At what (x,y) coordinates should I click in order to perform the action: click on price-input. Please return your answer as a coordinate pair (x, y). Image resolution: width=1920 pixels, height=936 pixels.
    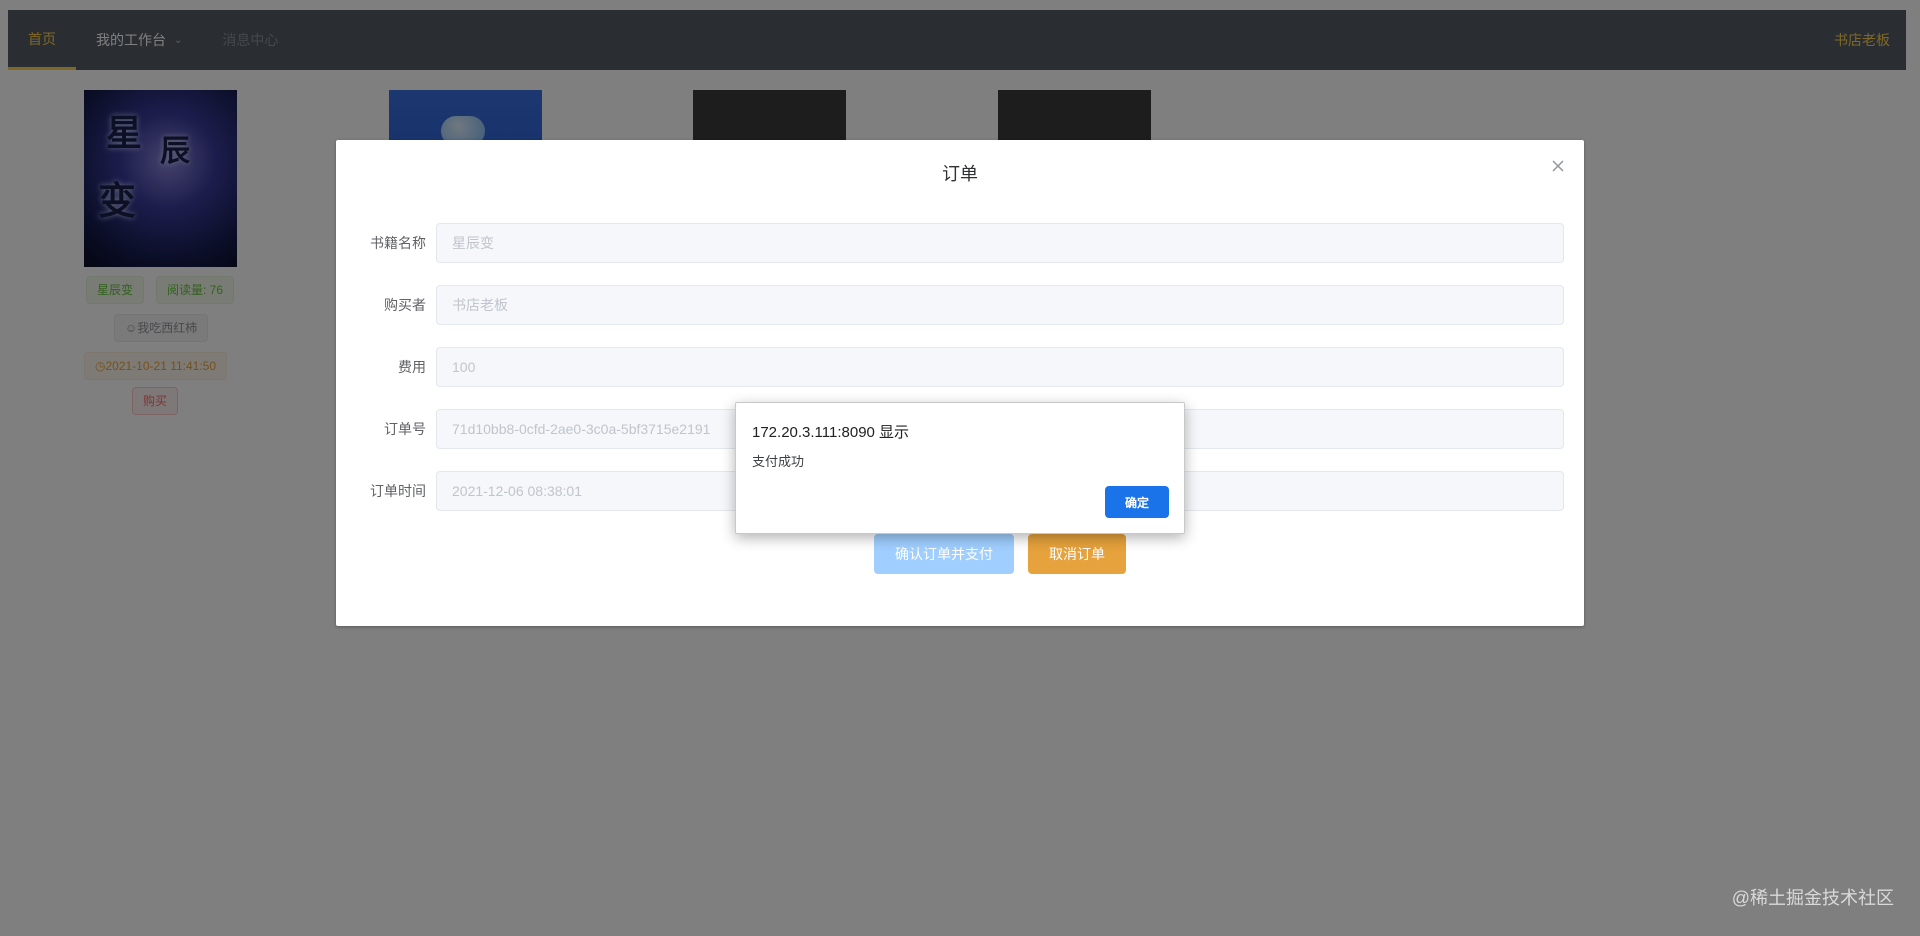
    Looking at the image, I should click on (1000, 367).